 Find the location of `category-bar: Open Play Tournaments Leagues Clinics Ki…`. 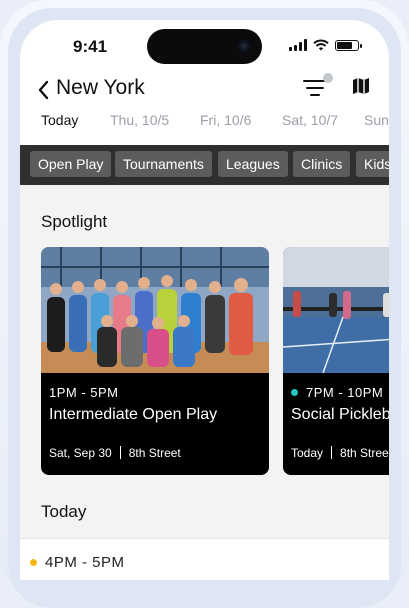

category-bar: Open Play Tournaments Leagues Clinics Ki… is located at coordinates (204, 165).